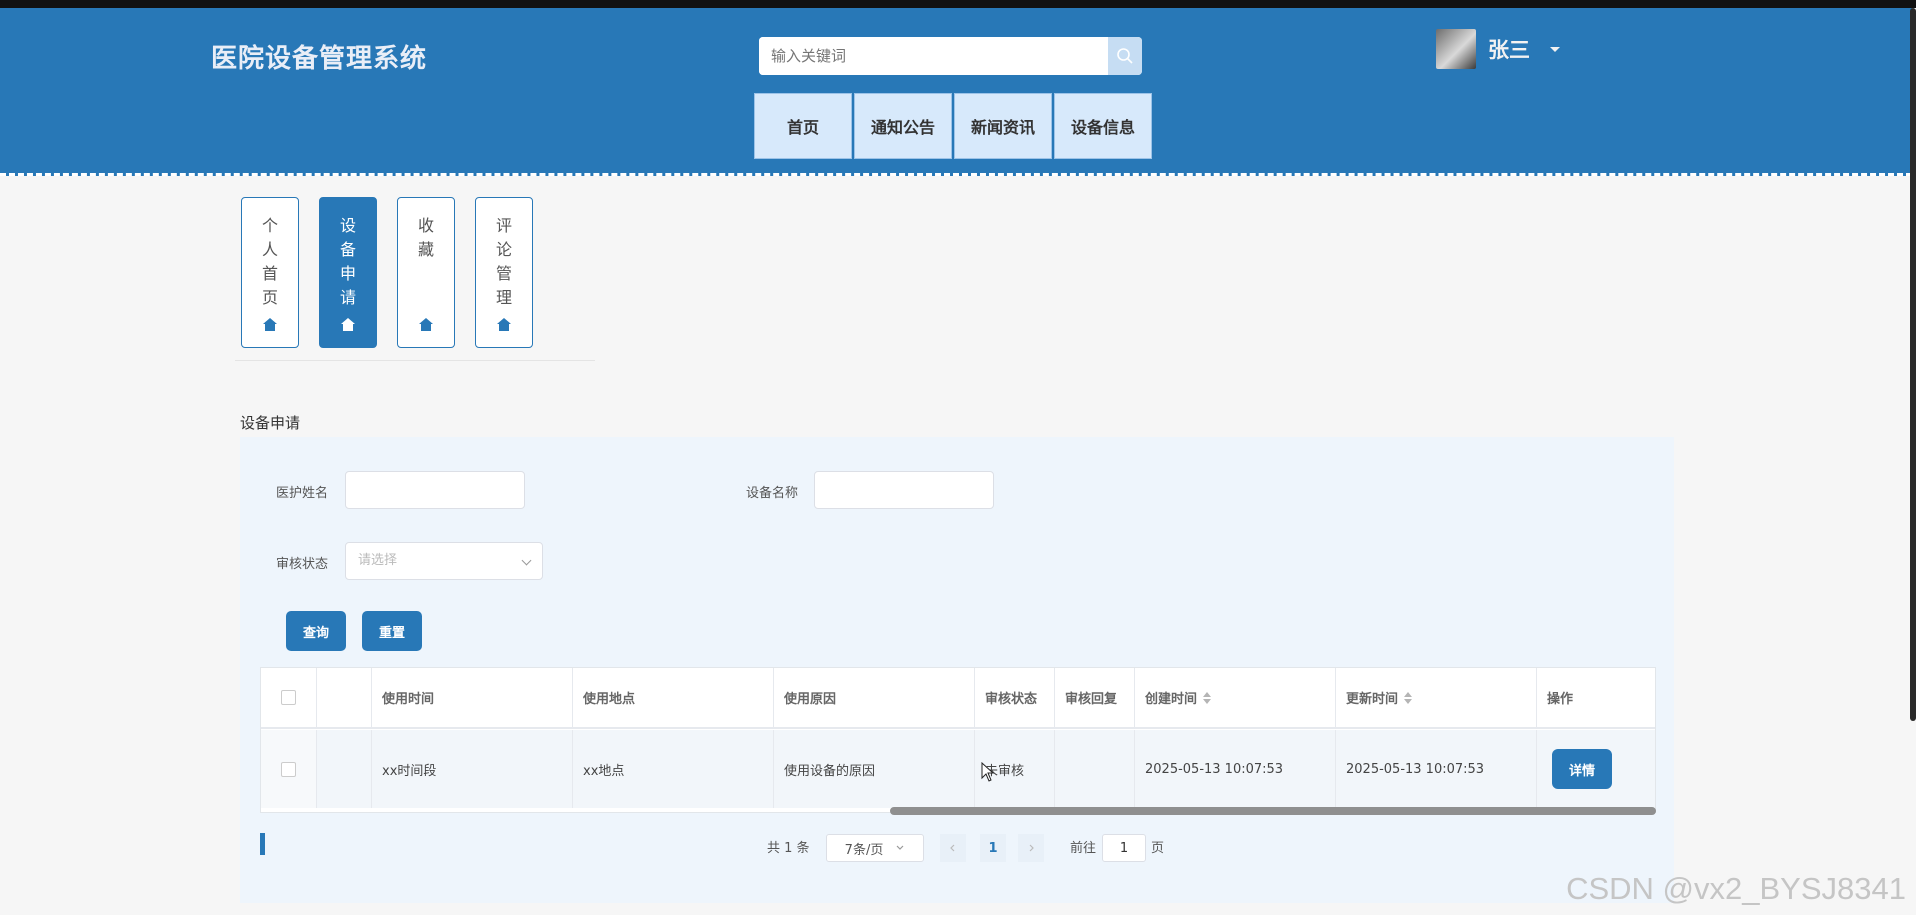  I want to click on cell-reply, so click(1095, 769).